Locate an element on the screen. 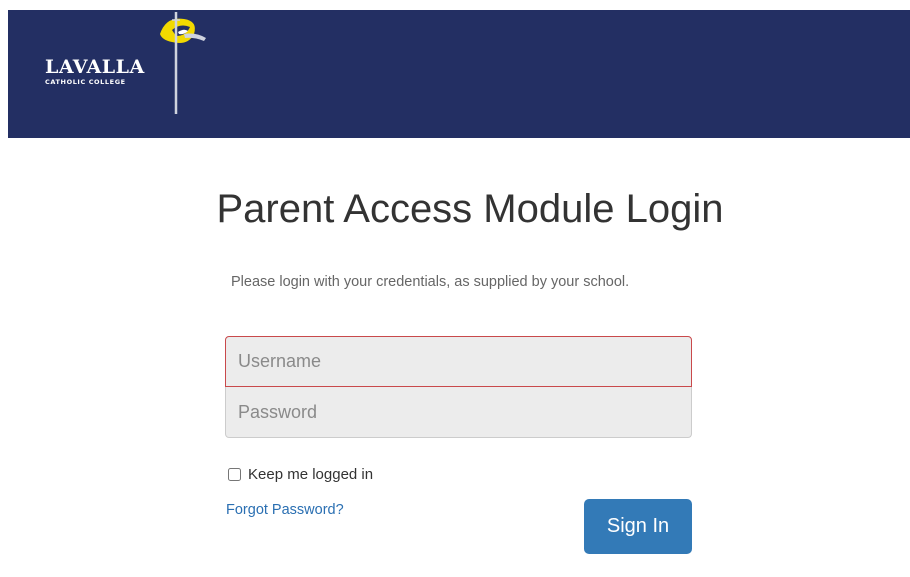  keep-logged-in-label: Keep me logged in is located at coordinates (311, 474).